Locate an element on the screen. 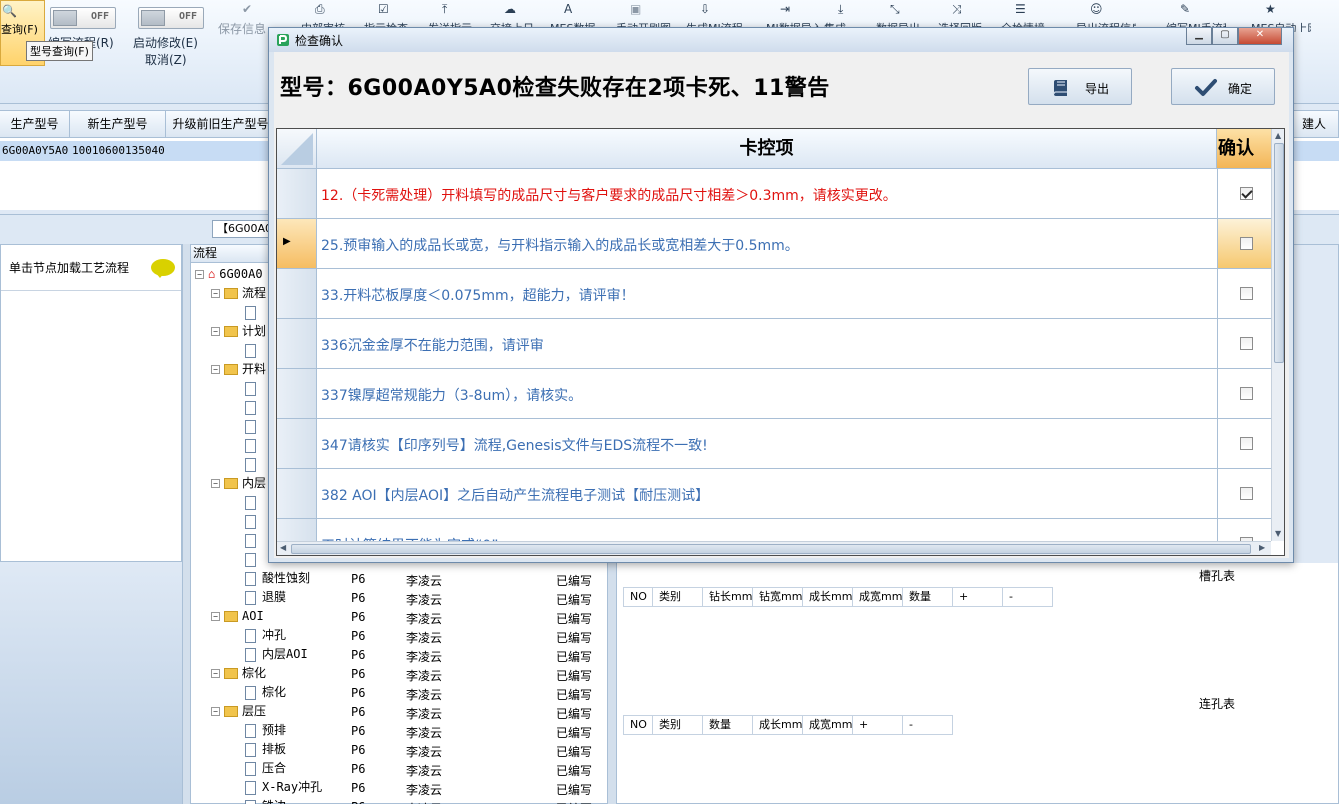 This screenshot has height=804, width=1339. grid-column-header: 钻长mm is located at coordinates (728, 597).